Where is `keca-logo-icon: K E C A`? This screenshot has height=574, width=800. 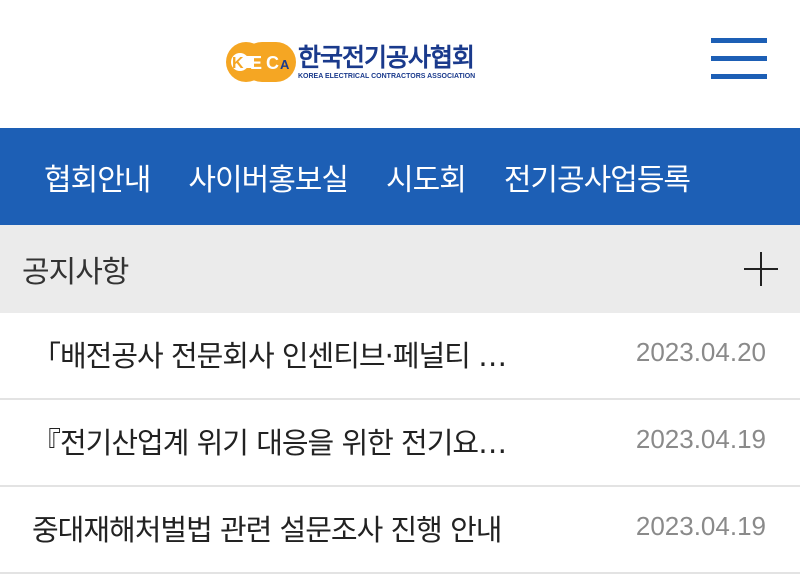
keca-logo-icon: K E C A is located at coordinates (261, 62).